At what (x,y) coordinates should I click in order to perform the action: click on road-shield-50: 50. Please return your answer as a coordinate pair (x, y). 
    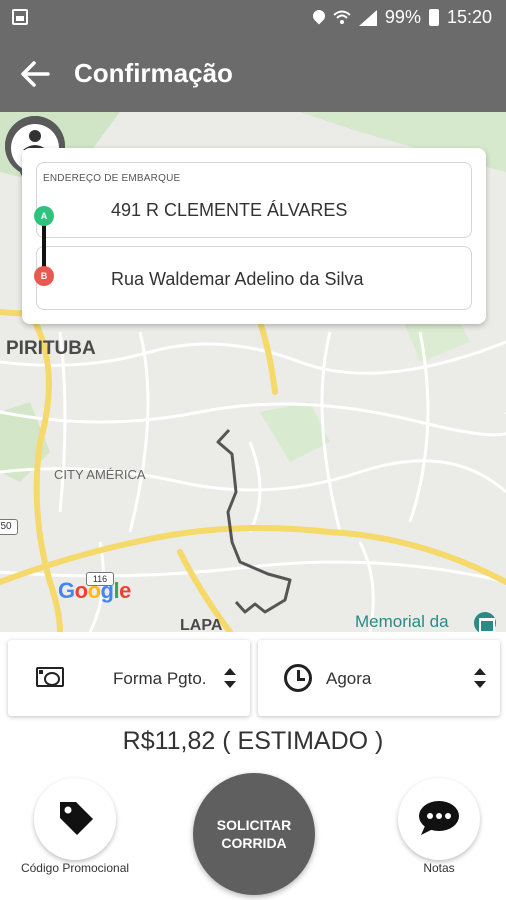
    Looking at the image, I should click on (9, 527).